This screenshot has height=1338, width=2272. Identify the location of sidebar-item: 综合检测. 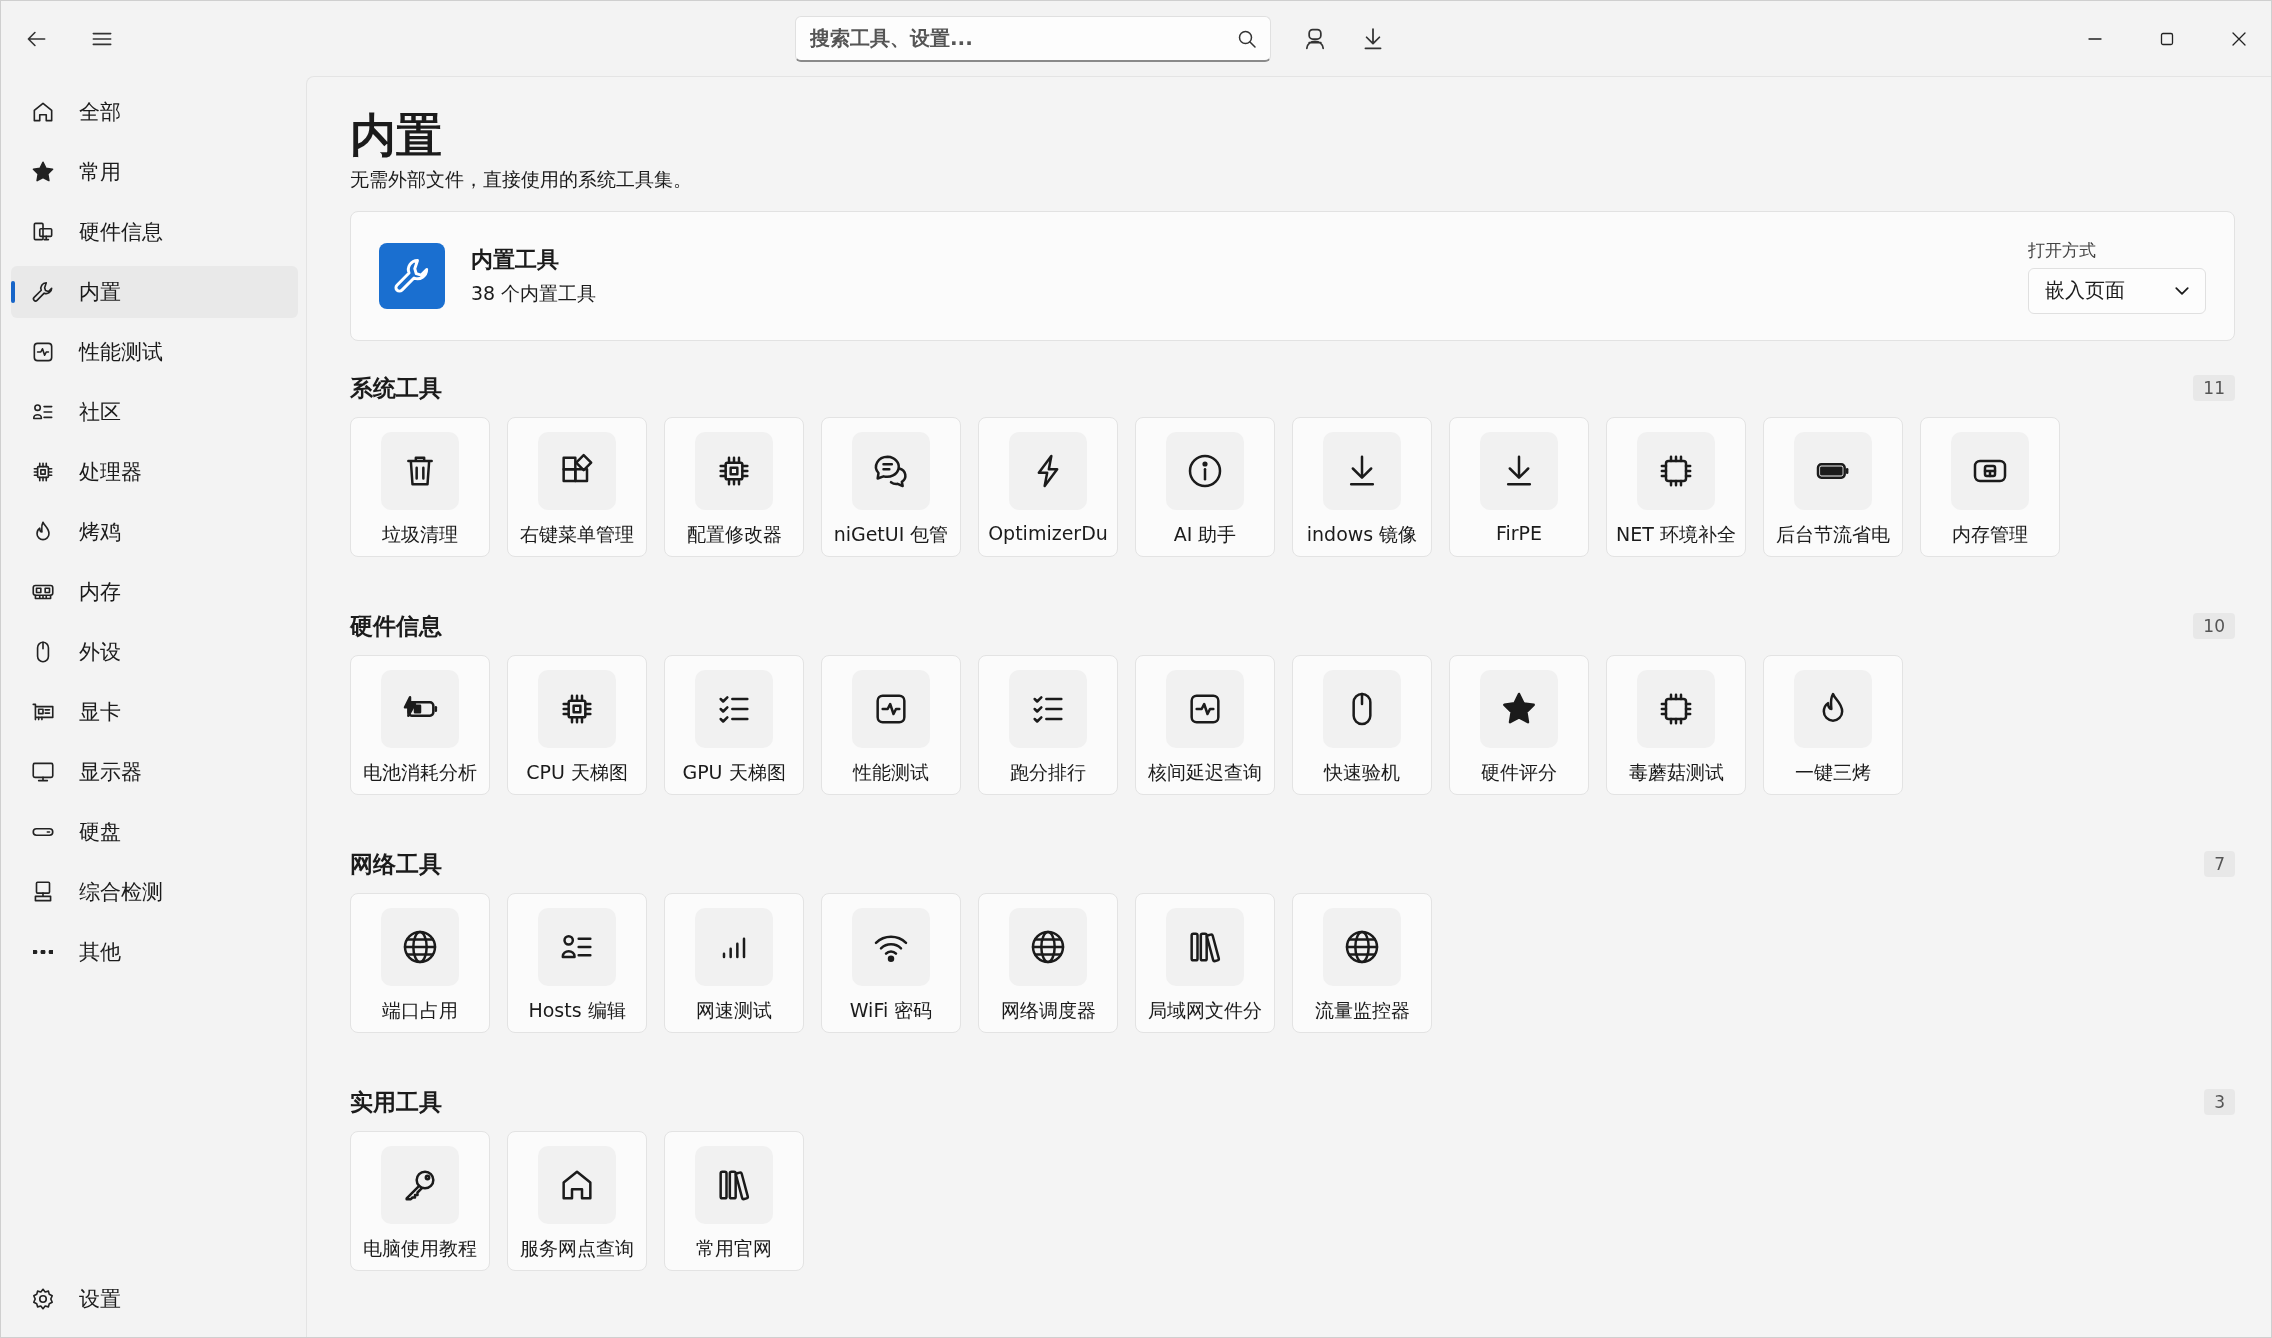
(154, 892).